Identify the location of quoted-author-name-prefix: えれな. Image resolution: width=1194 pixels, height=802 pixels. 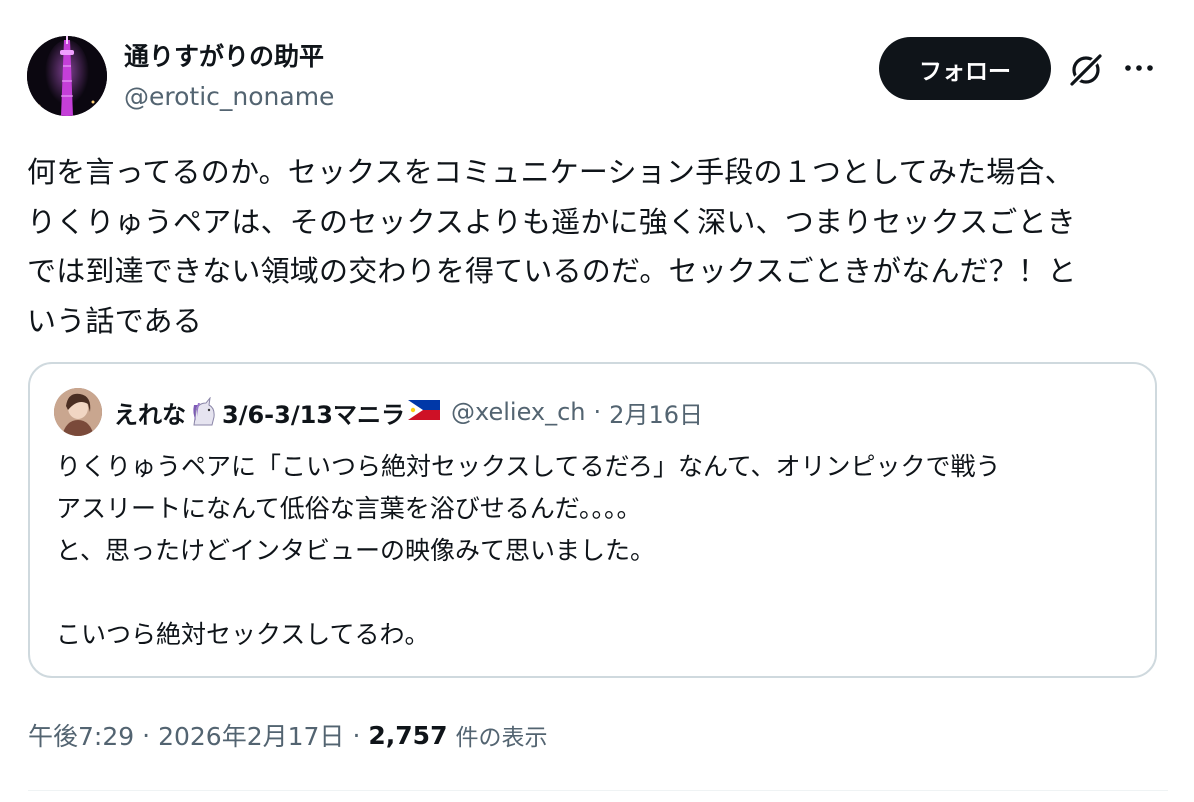
(150, 414).